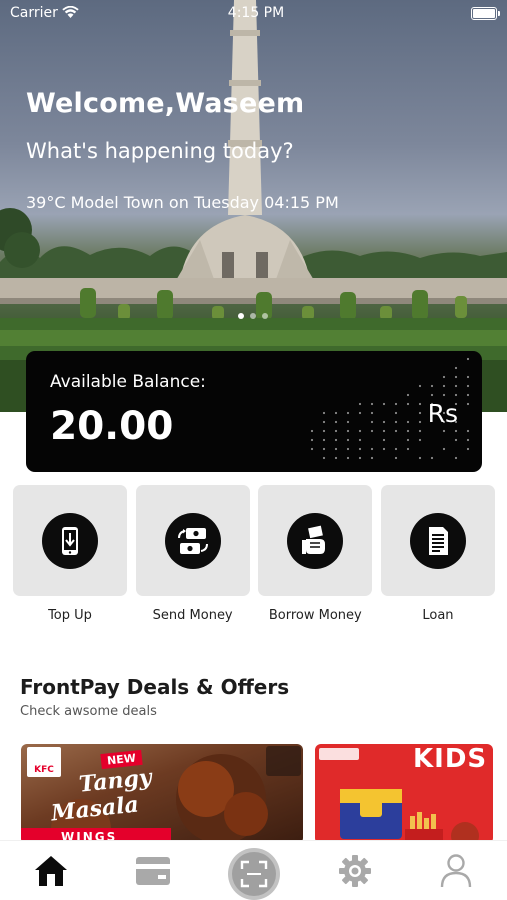 This screenshot has width=507, height=900. What do you see at coordinates (160, 151) in the screenshot?
I see `hero-subtitle: What's happening today?` at bounding box center [160, 151].